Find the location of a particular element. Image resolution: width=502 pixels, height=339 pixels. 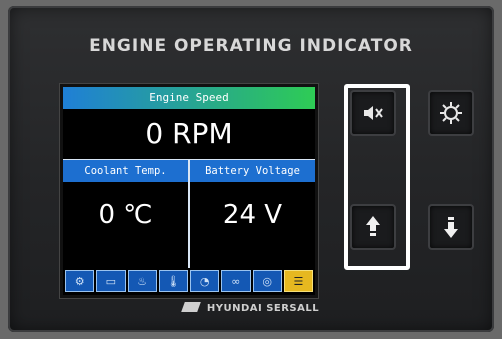

oil-can-icon: ♨ is located at coordinates (142, 281).